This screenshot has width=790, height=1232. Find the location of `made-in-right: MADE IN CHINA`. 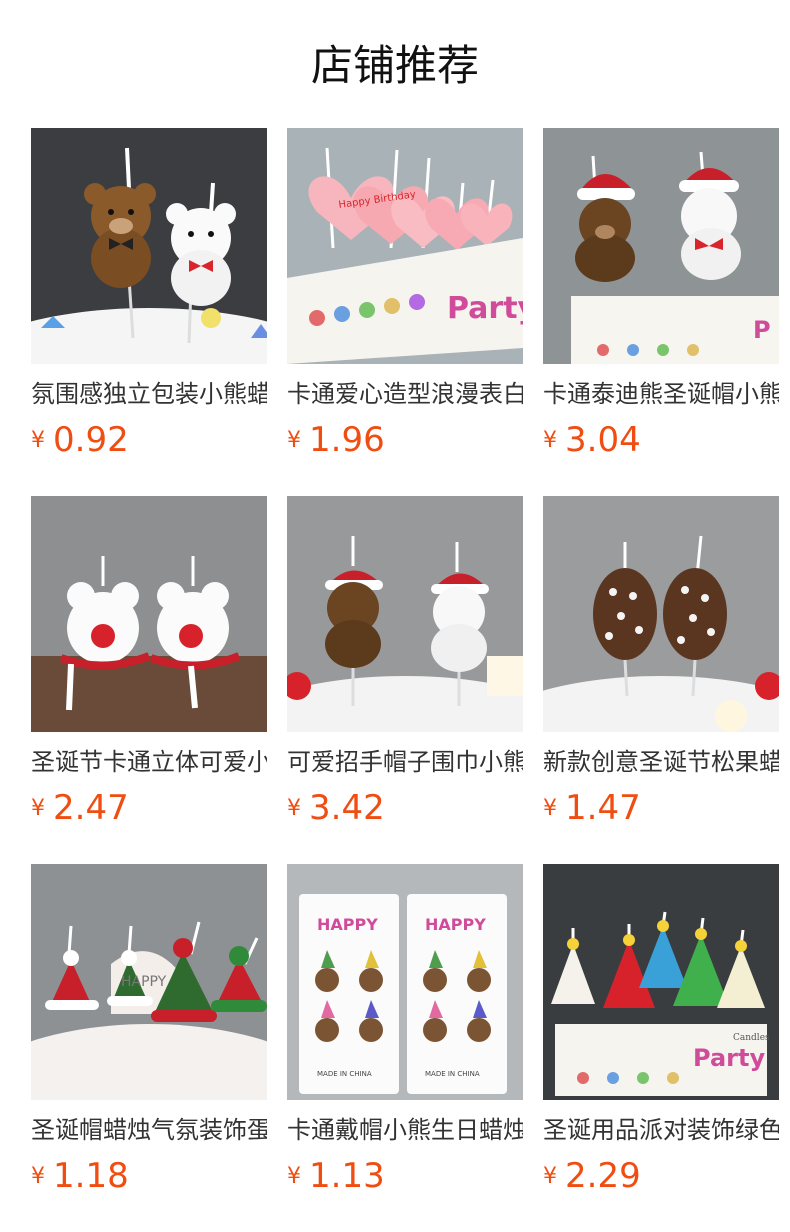

made-in-right: MADE IN CHINA is located at coordinates (452, 1074).